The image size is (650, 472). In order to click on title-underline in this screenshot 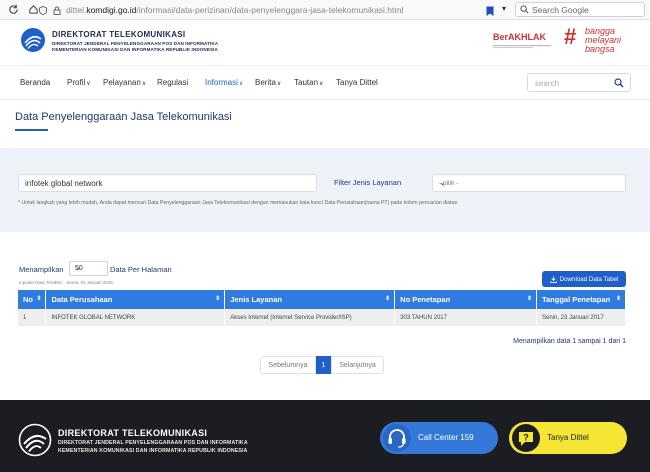, I will do `click(31, 130)`.